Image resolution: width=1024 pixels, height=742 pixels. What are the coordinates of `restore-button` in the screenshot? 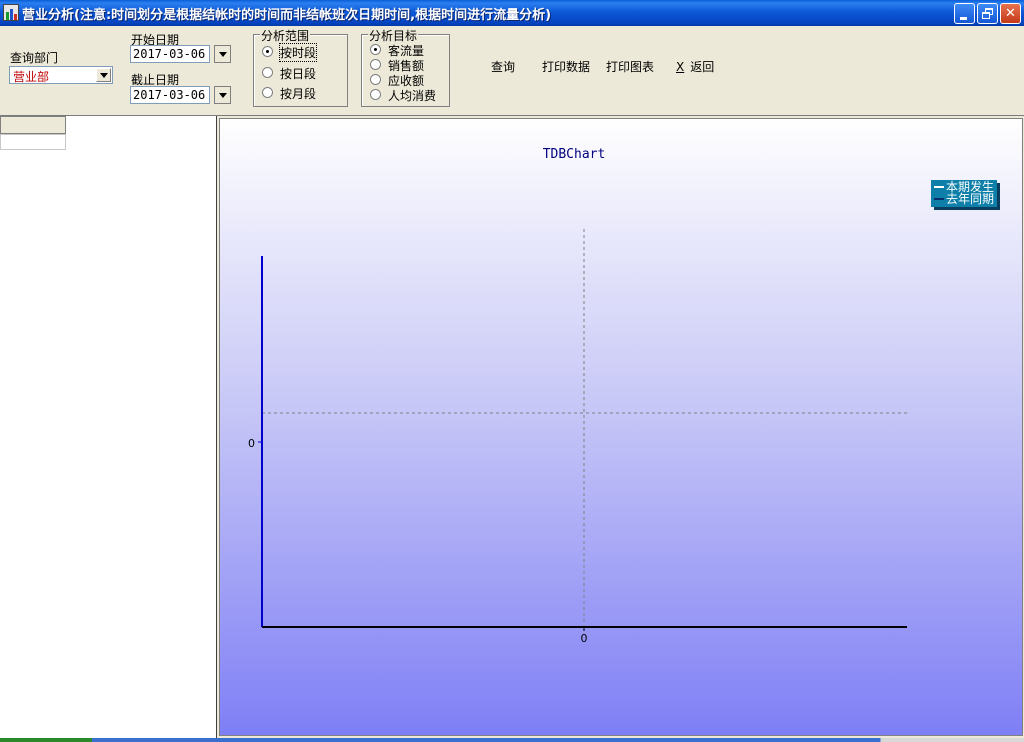 It's located at (987, 13).